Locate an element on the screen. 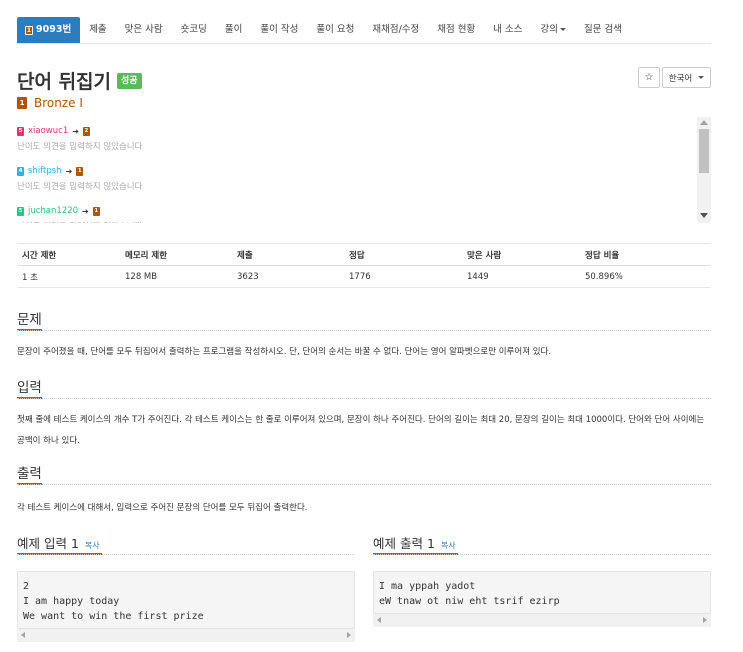 This screenshot has height=652, width=743. stats-header: 정답 비율 is located at coordinates (645, 254).